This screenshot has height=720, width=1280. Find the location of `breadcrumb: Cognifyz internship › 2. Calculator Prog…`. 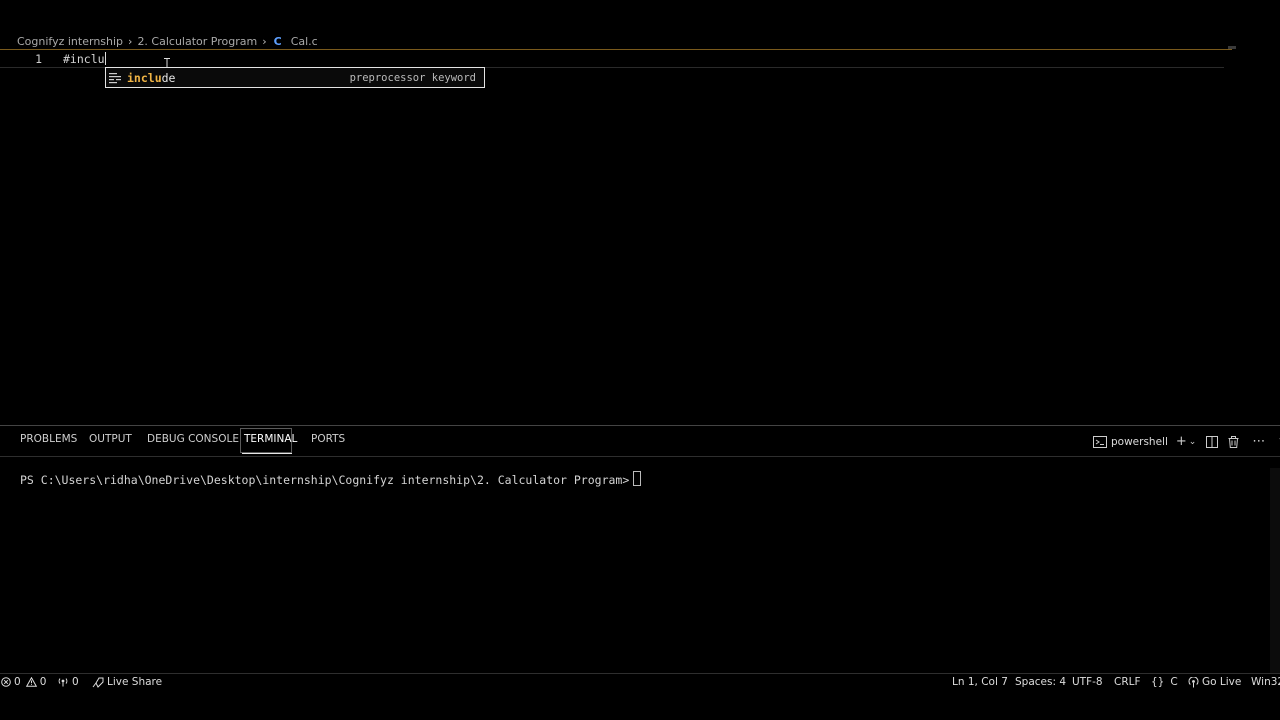

breadcrumb: Cognifyz internship › 2. Calculator Prog… is located at coordinates (167, 41).